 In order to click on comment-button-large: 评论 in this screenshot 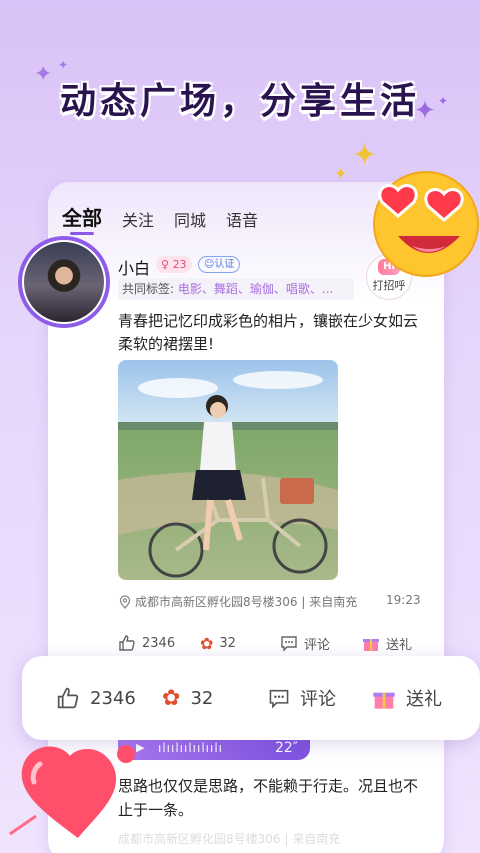, I will do `click(302, 698)`.